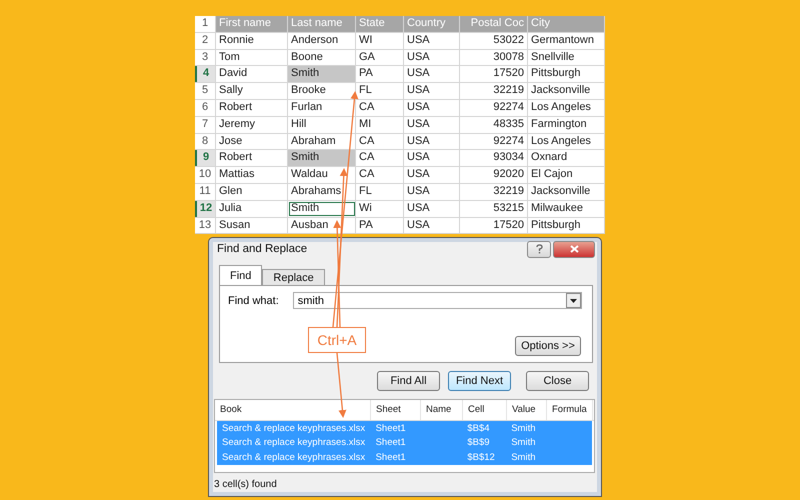 The width and height of the screenshot is (800, 500). I want to click on table-cell: Ausban, so click(322, 226).